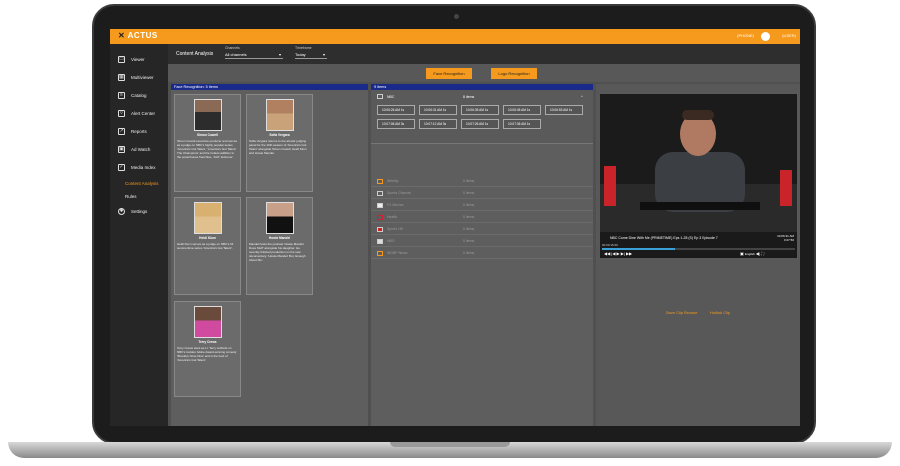  Describe the element at coordinates (142, 77) in the screenshot. I see `sidebar-item-label: Multiviewer` at that location.